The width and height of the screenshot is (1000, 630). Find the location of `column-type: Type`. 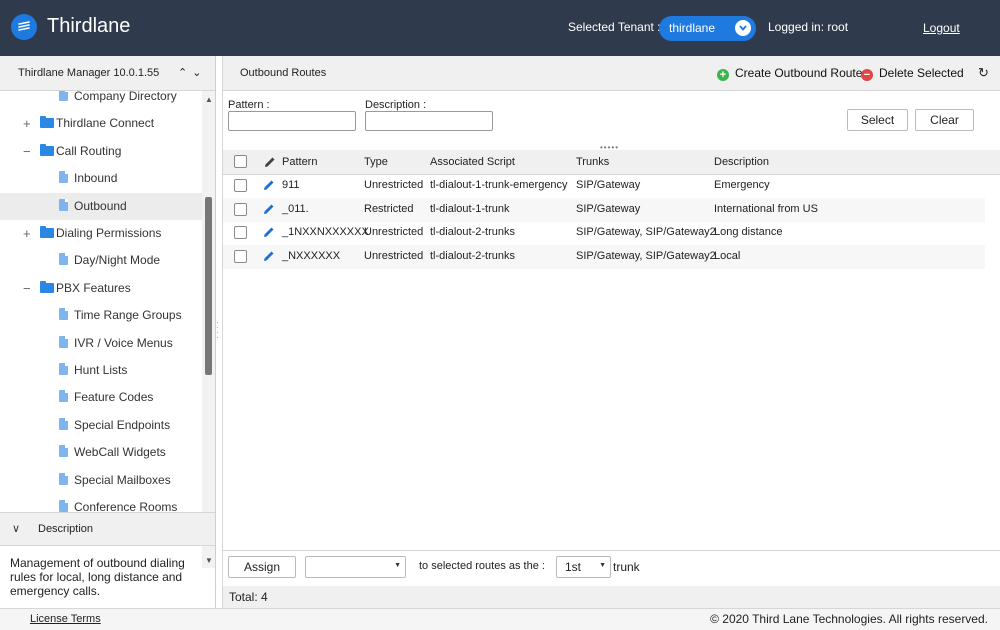

column-type: Type is located at coordinates (376, 162).